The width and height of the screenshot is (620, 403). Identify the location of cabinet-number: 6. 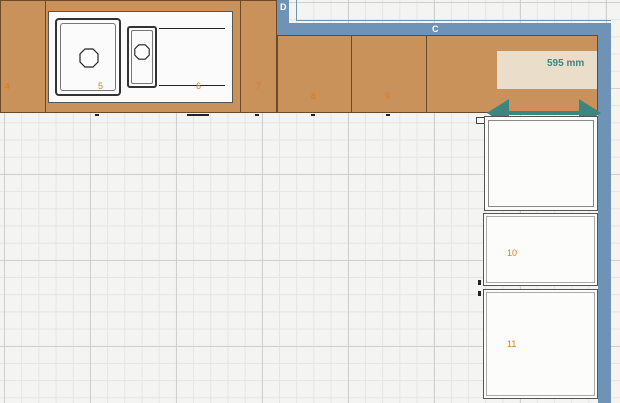
(199, 86).